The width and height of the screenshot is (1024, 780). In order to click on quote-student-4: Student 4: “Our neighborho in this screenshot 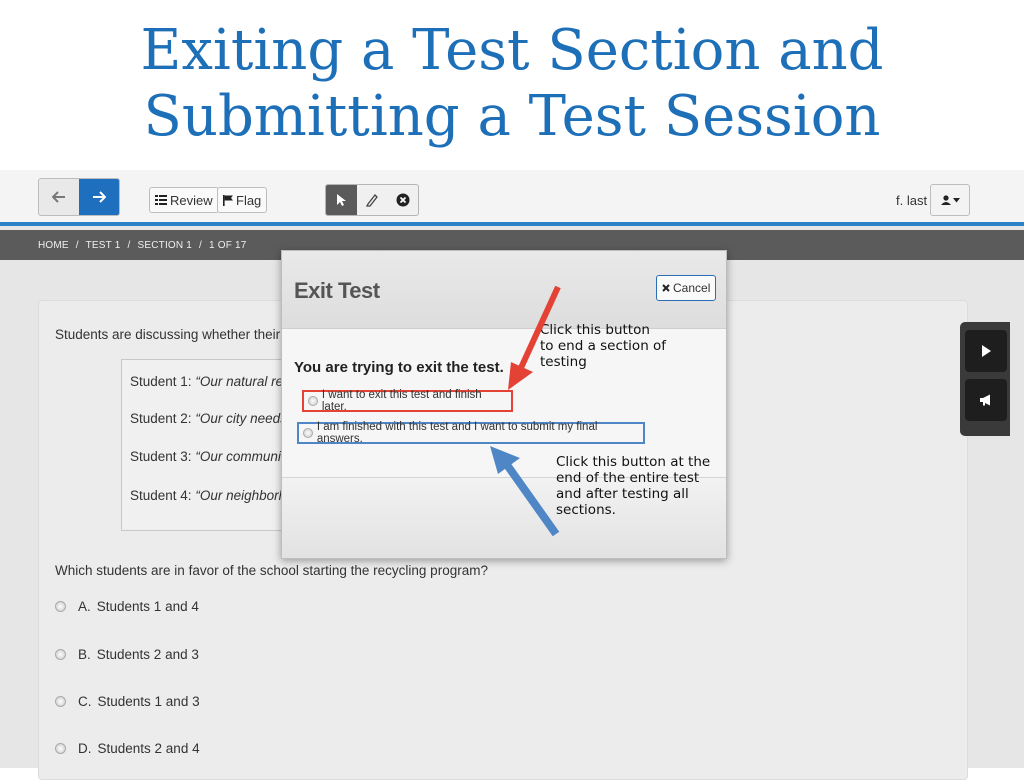, I will do `click(212, 495)`.